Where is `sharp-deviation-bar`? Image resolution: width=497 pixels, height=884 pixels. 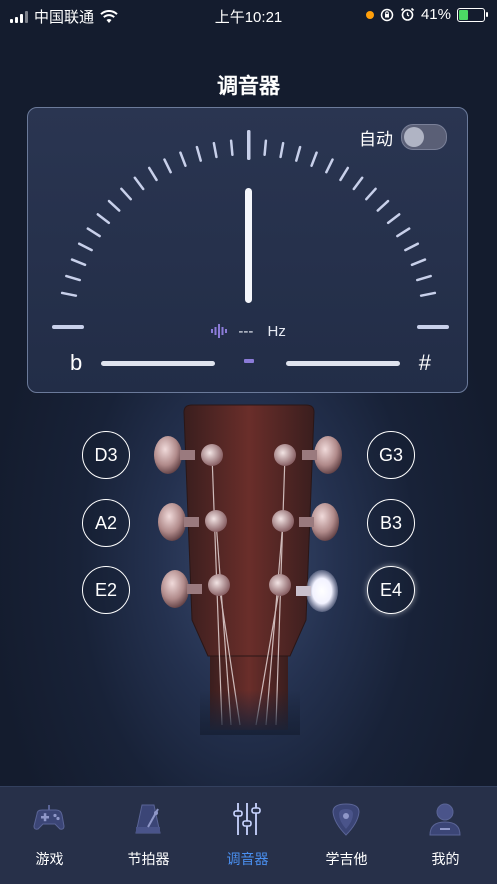
sharp-deviation-bar is located at coordinates (343, 363).